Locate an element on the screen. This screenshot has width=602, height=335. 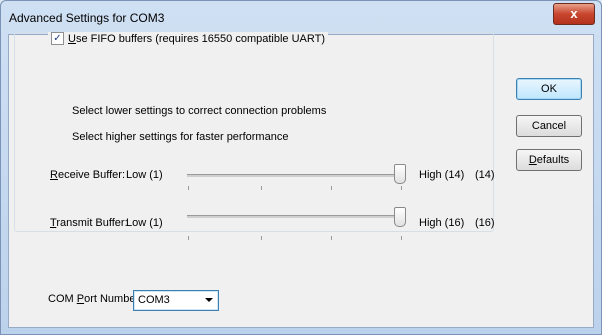
fifo-checkbox: ✓ is located at coordinates (57, 38).